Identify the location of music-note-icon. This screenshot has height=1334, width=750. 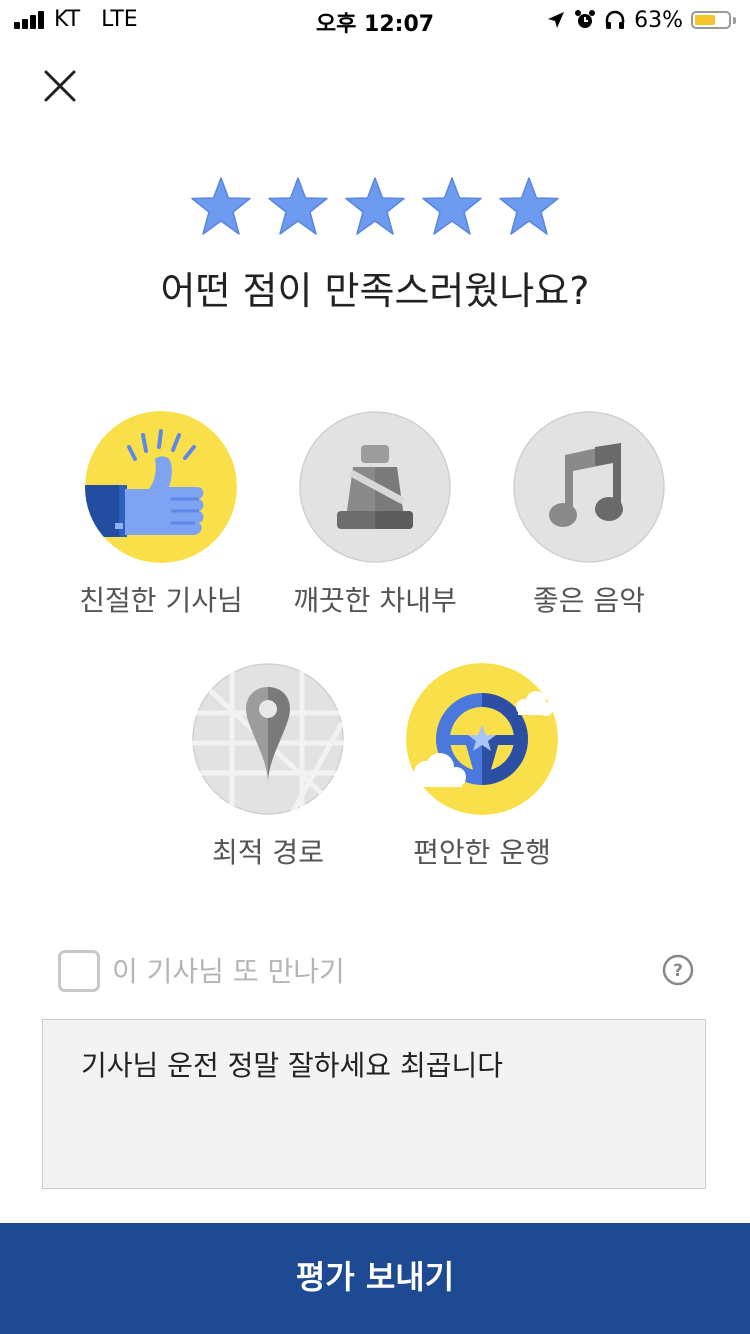
(589, 487).